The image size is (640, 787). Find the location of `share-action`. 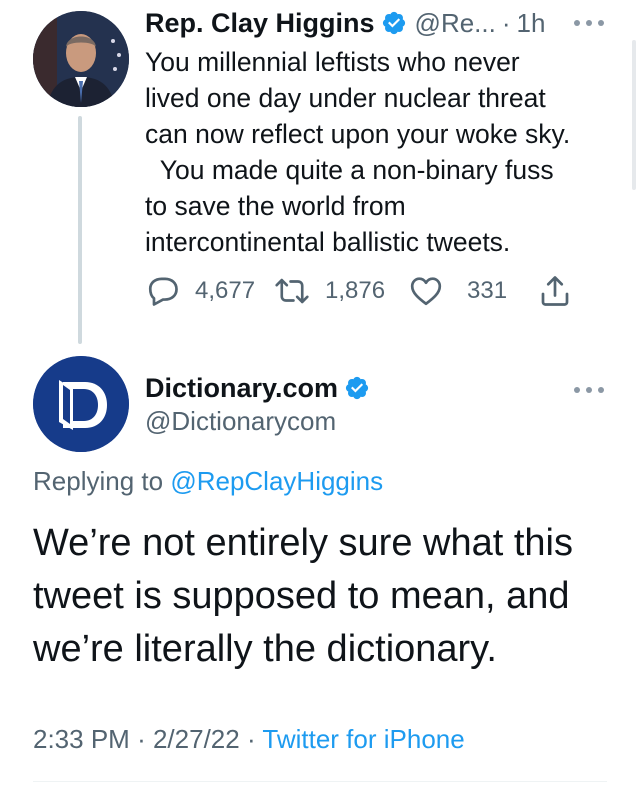

share-action is located at coordinates (555, 291).